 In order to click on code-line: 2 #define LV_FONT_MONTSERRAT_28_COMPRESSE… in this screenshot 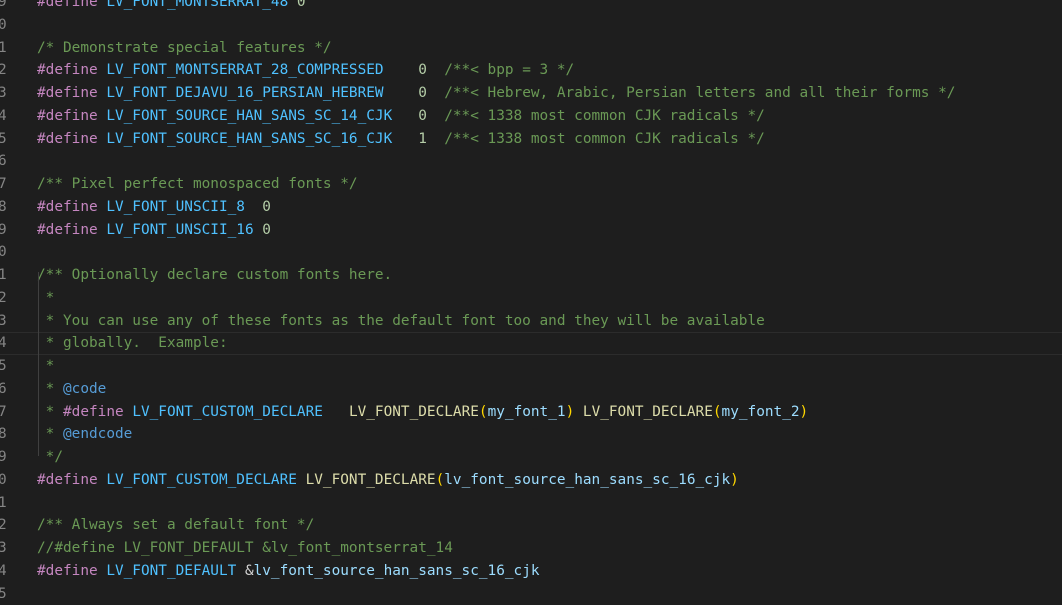, I will do `click(531, 70)`.